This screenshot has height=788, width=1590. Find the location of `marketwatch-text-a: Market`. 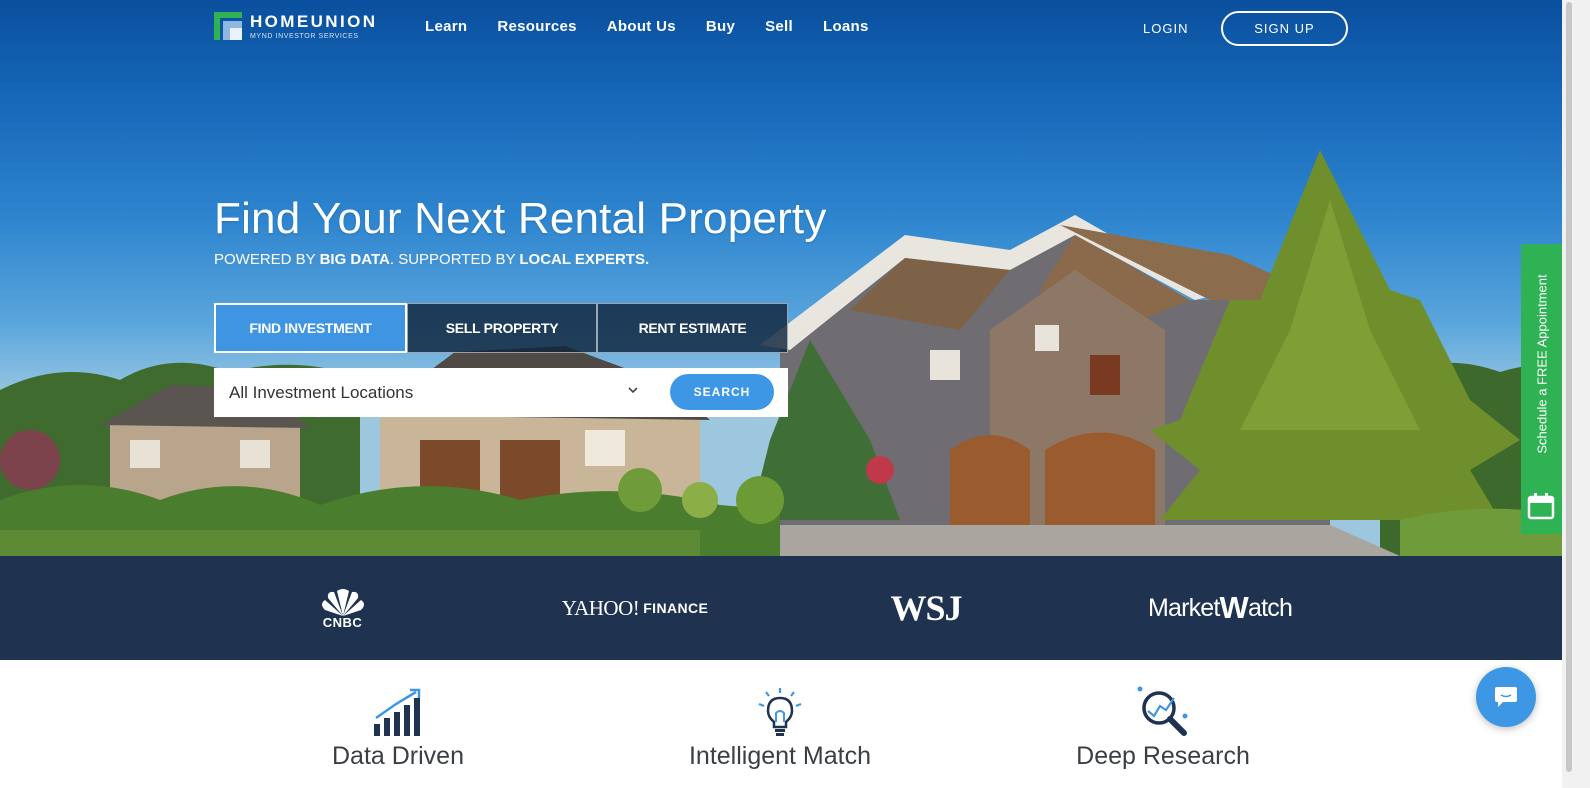

marketwatch-text-a: Market is located at coordinates (1183, 607).